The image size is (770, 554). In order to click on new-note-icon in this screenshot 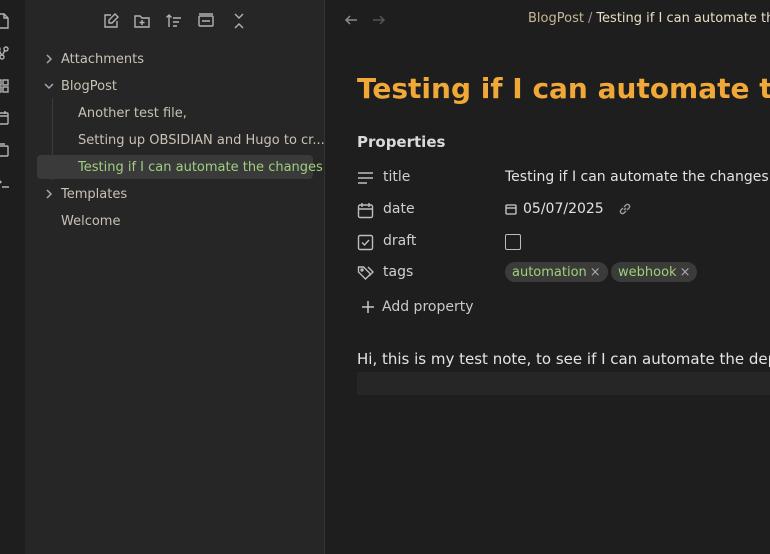, I will do `click(112, 22)`.